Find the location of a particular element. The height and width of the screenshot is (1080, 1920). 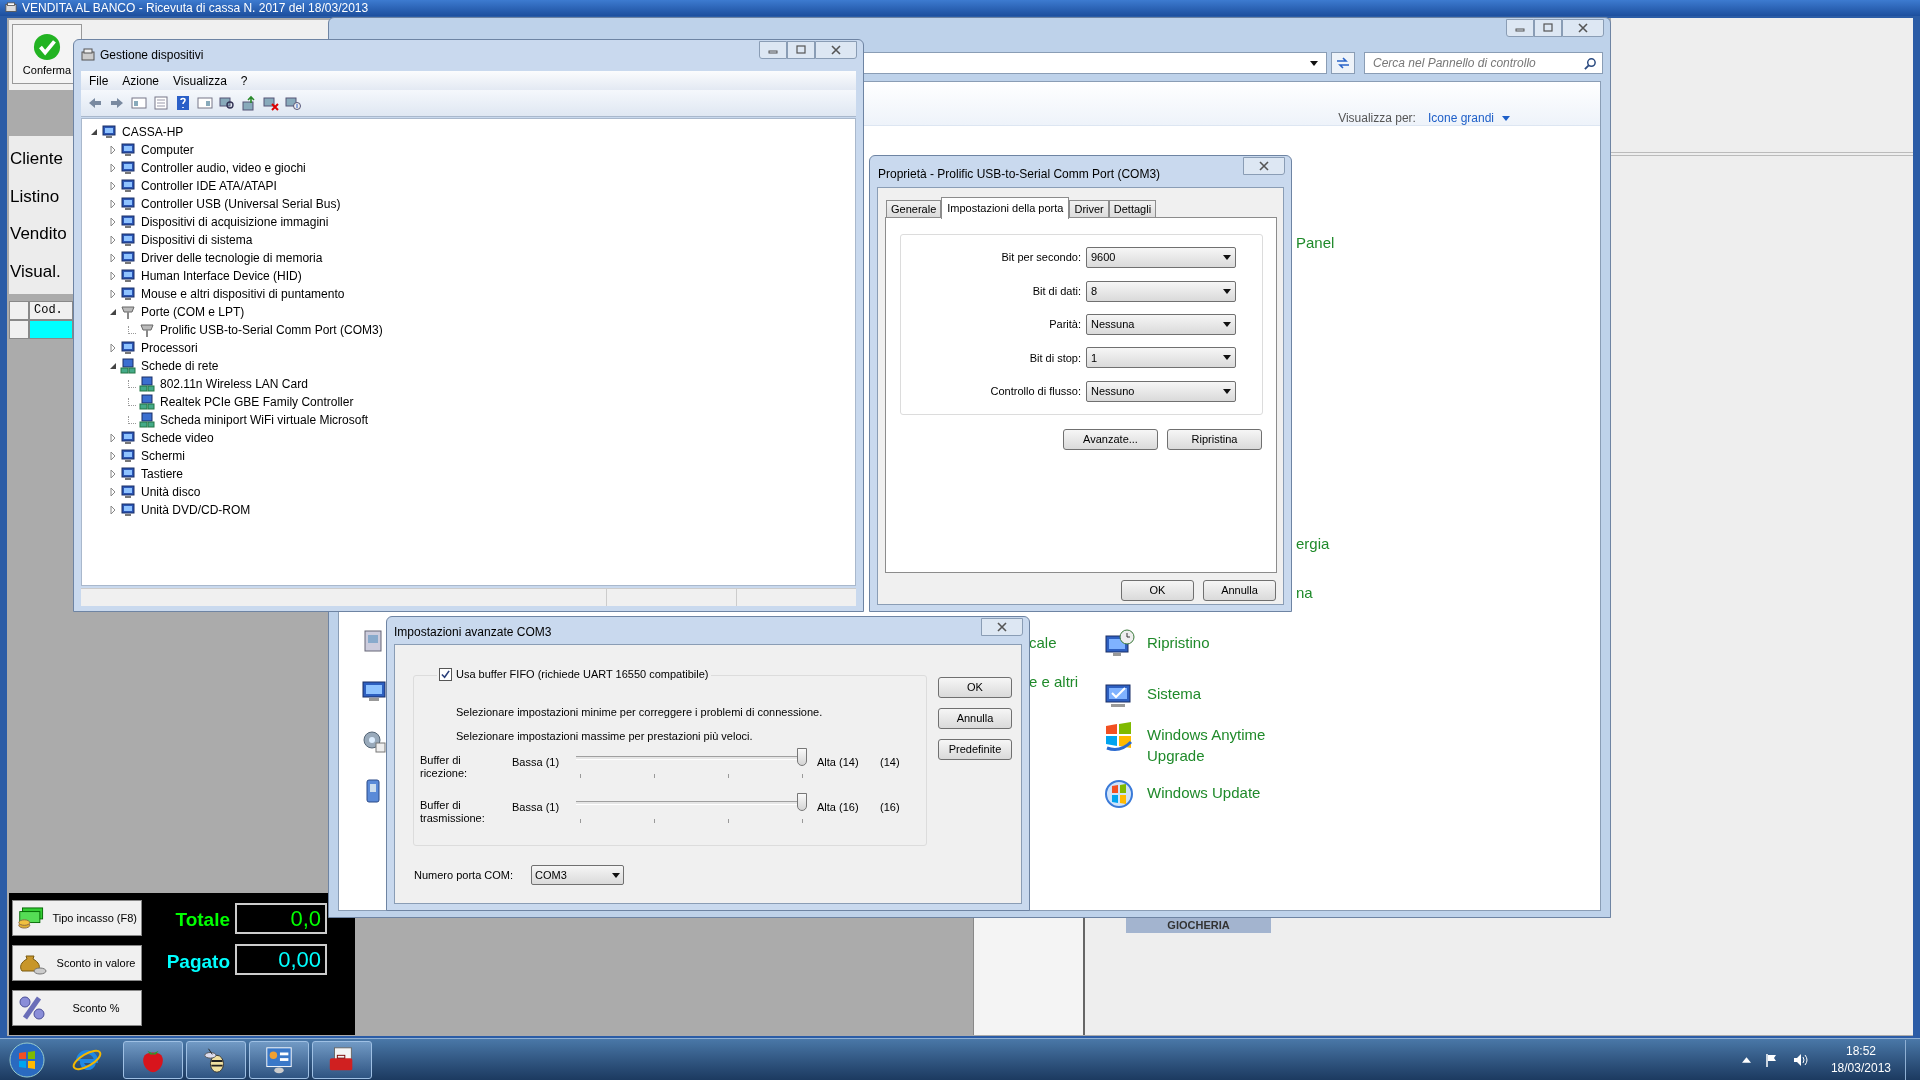

control-panel-link: e e altri is located at coordinates (1054, 681).